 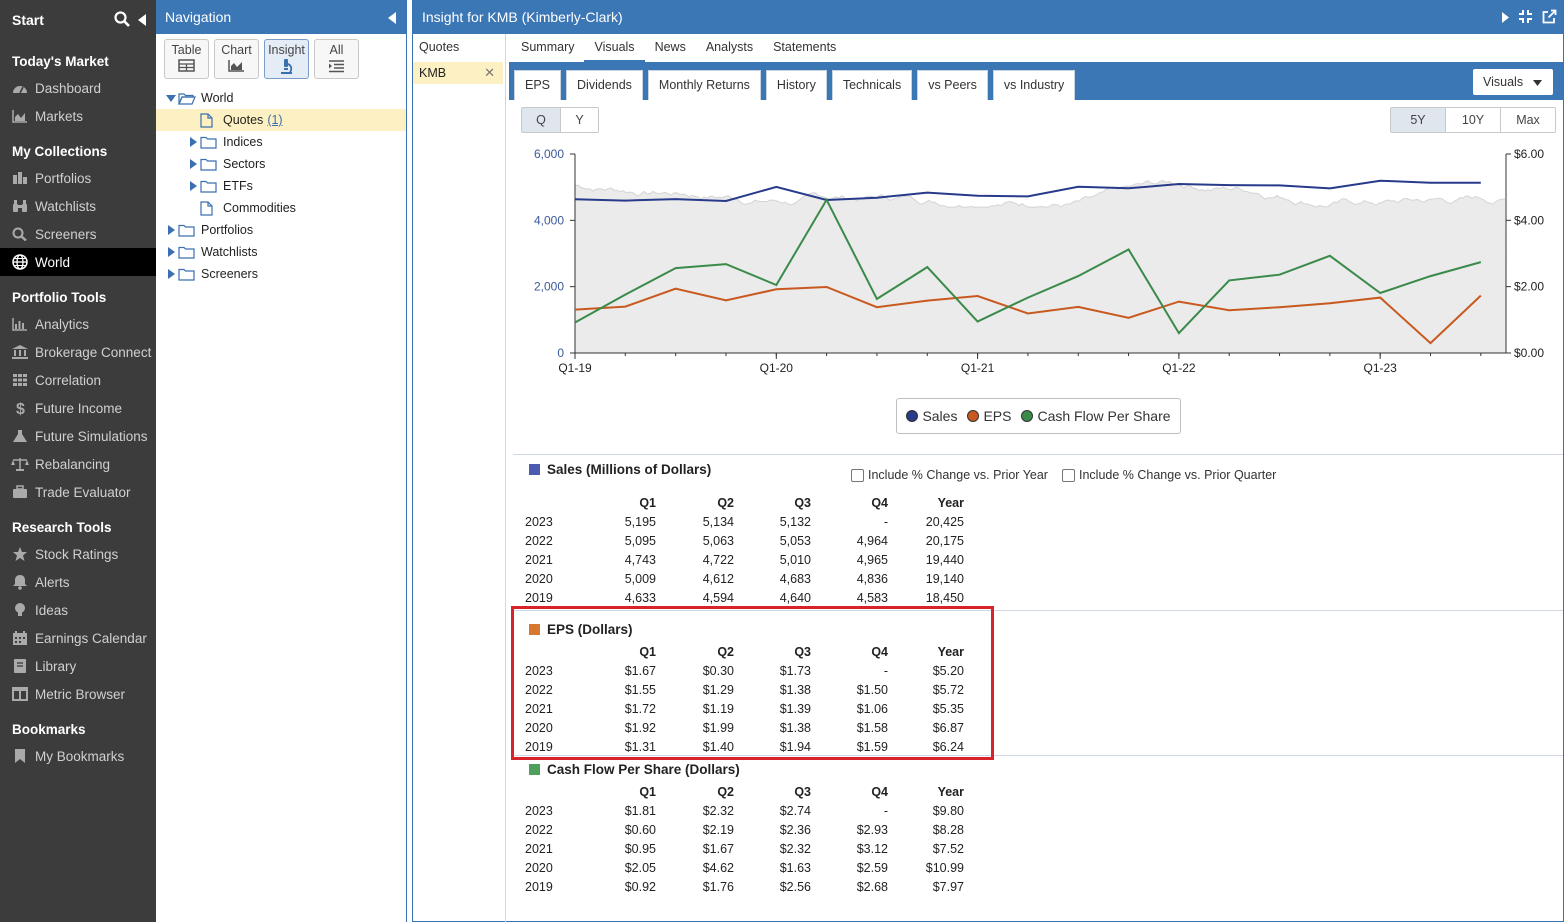 I want to click on prior-quarter-checkbox: Include % Change vs. Prior Quarter, so click(x=1169, y=475).